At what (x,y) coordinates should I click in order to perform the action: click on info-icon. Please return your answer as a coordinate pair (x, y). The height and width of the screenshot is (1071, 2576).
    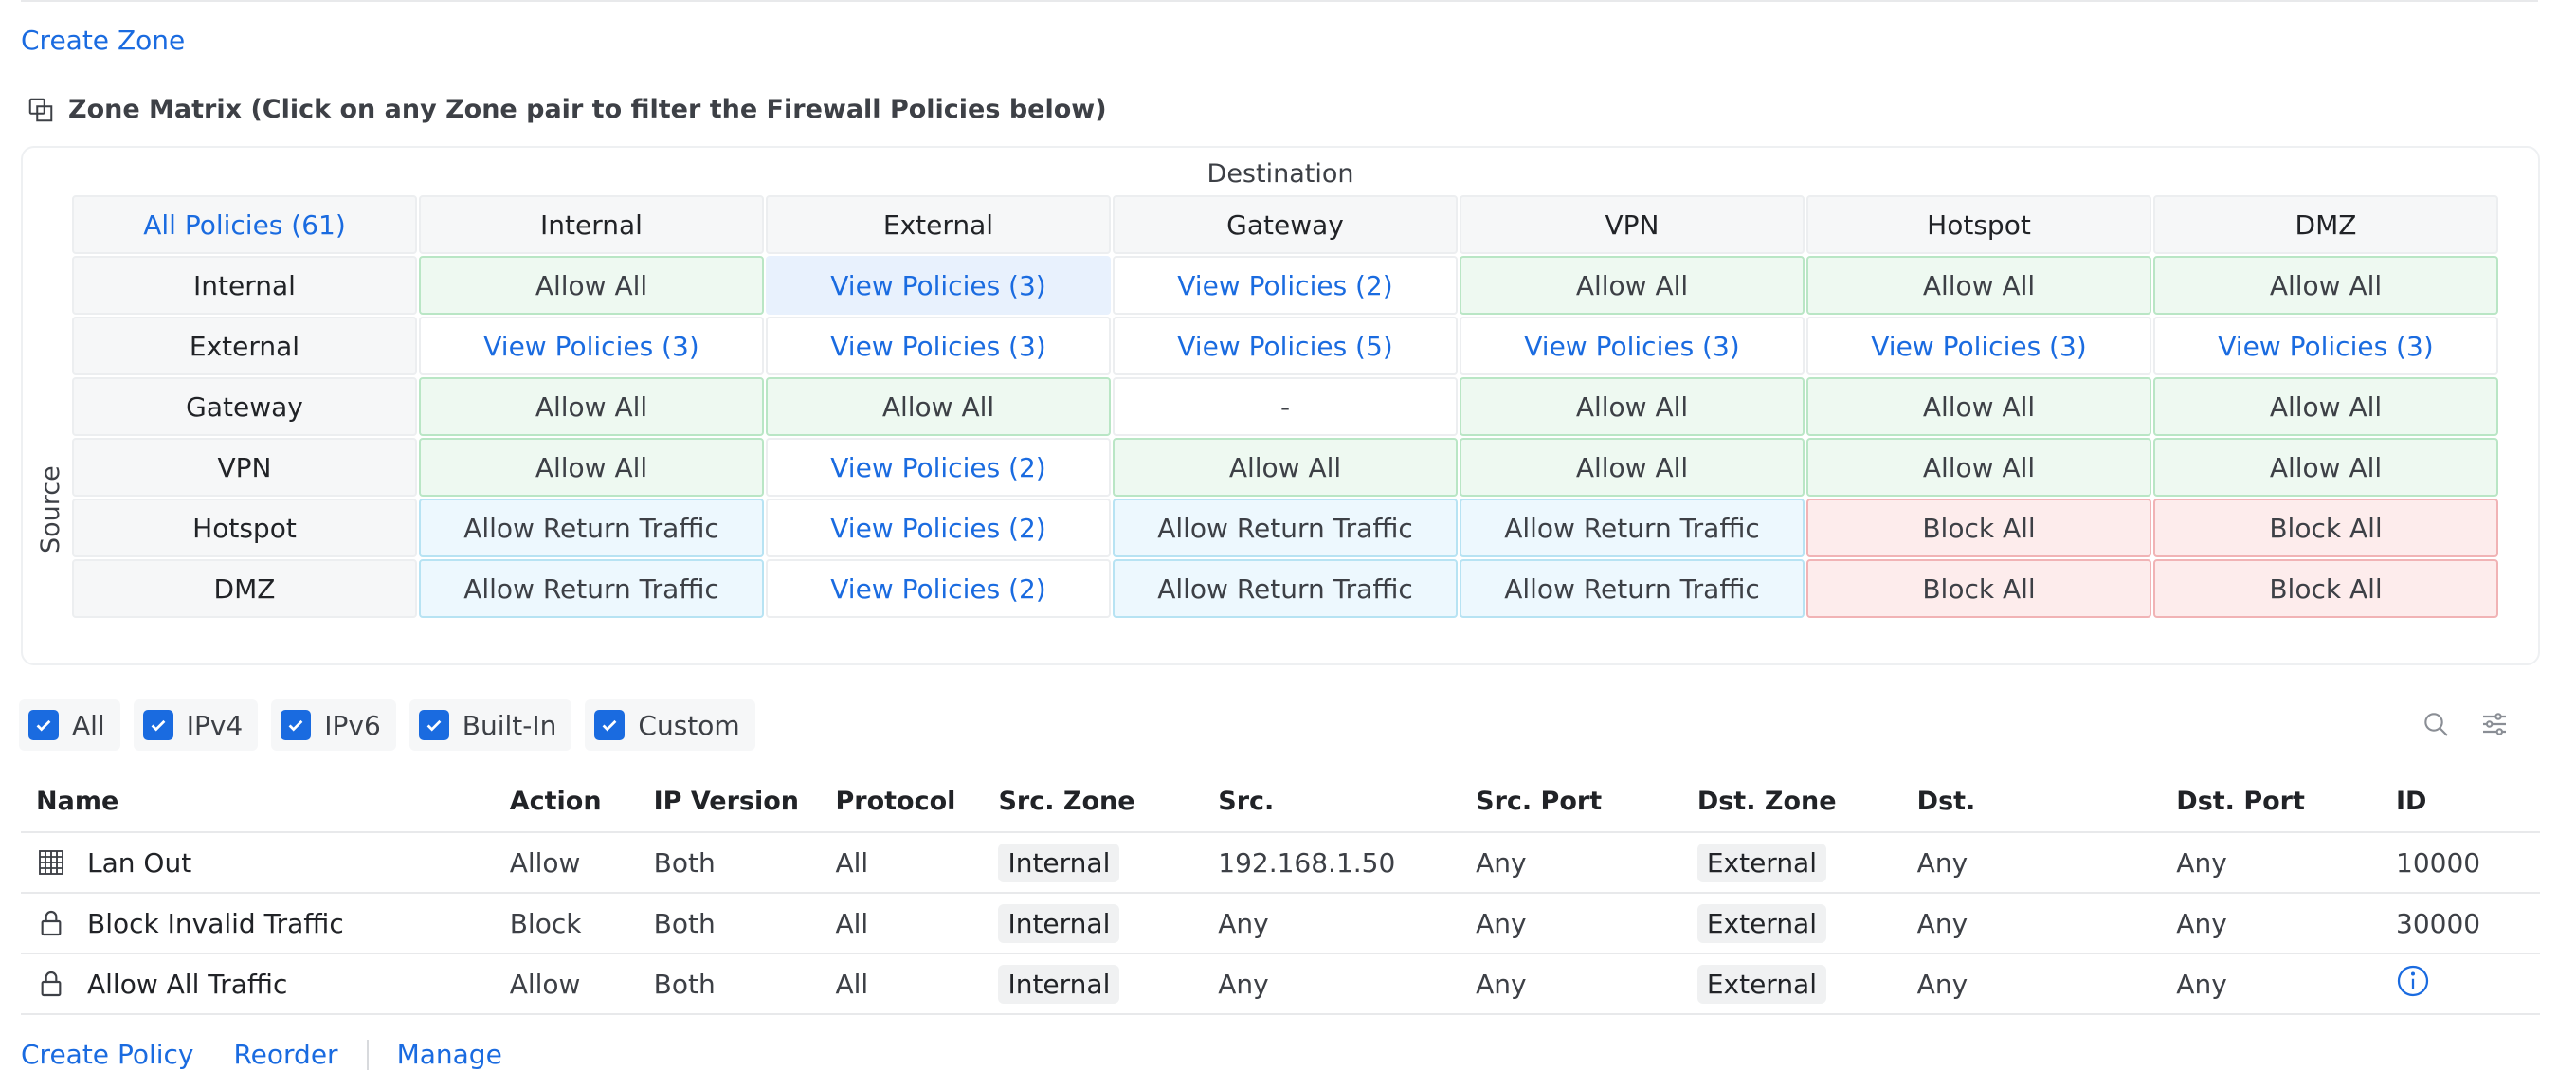
    Looking at the image, I should click on (2413, 981).